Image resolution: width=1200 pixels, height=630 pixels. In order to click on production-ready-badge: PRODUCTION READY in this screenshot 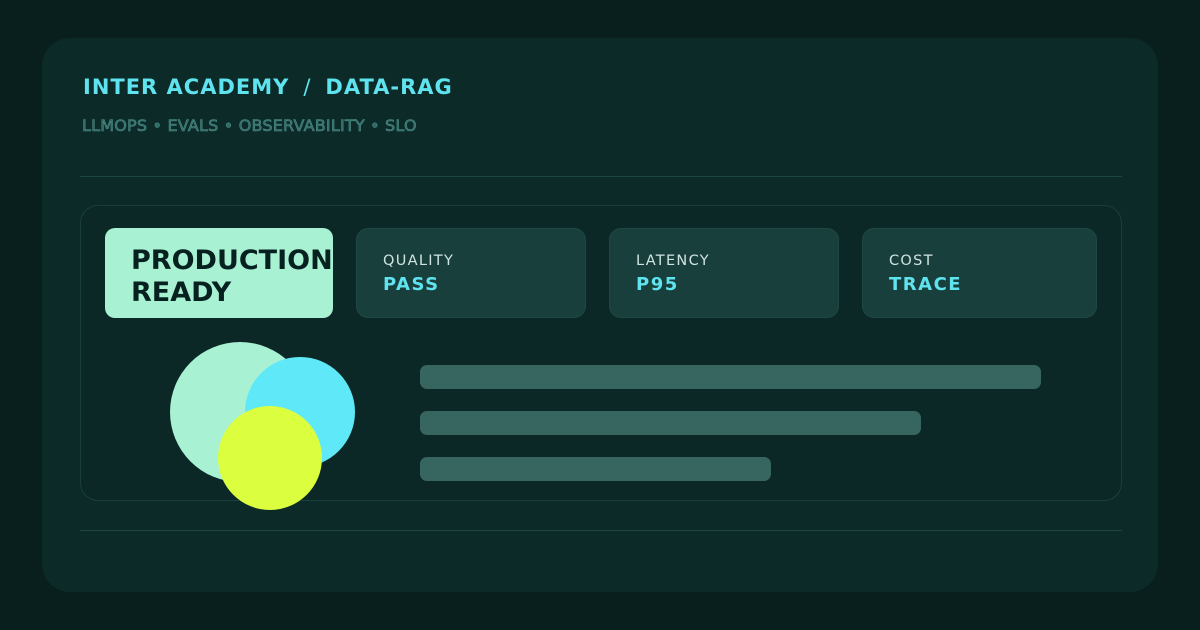, I will do `click(219, 273)`.